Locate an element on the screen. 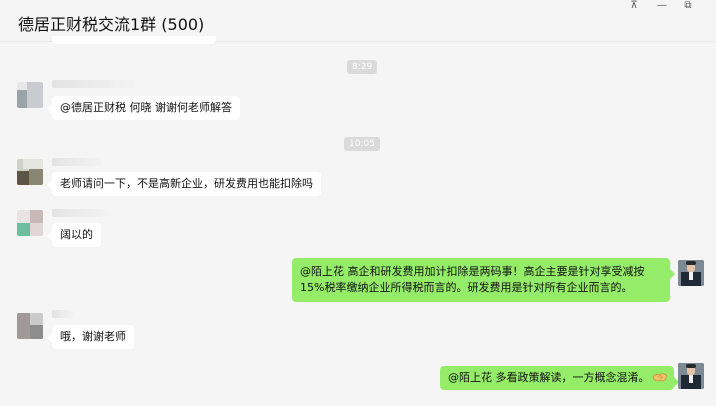 Image resolution: width=716 pixels, height=406 pixels. message-text: @陌上花 多看政策解读，一方概念混淆。 is located at coordinates (549, 377).